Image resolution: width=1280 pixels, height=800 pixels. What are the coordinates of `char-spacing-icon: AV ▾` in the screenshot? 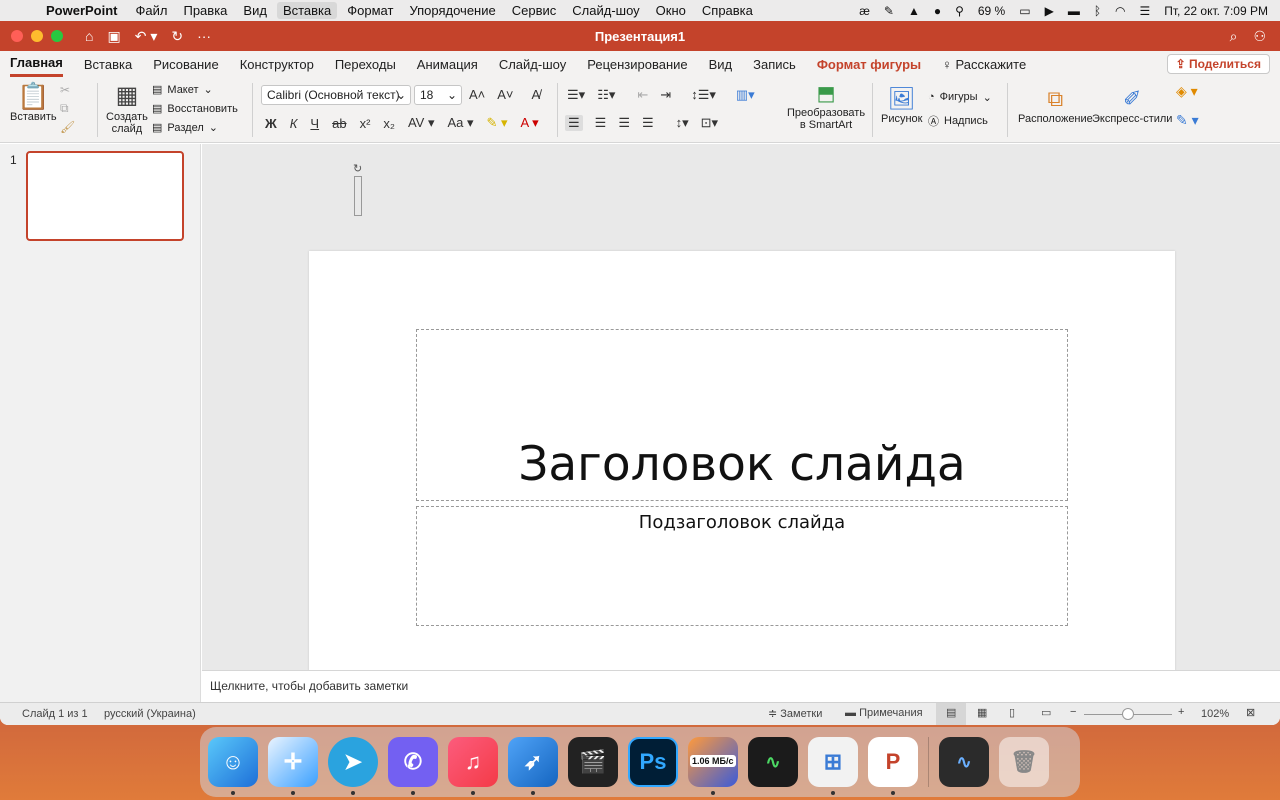 It's located at (421, 123).